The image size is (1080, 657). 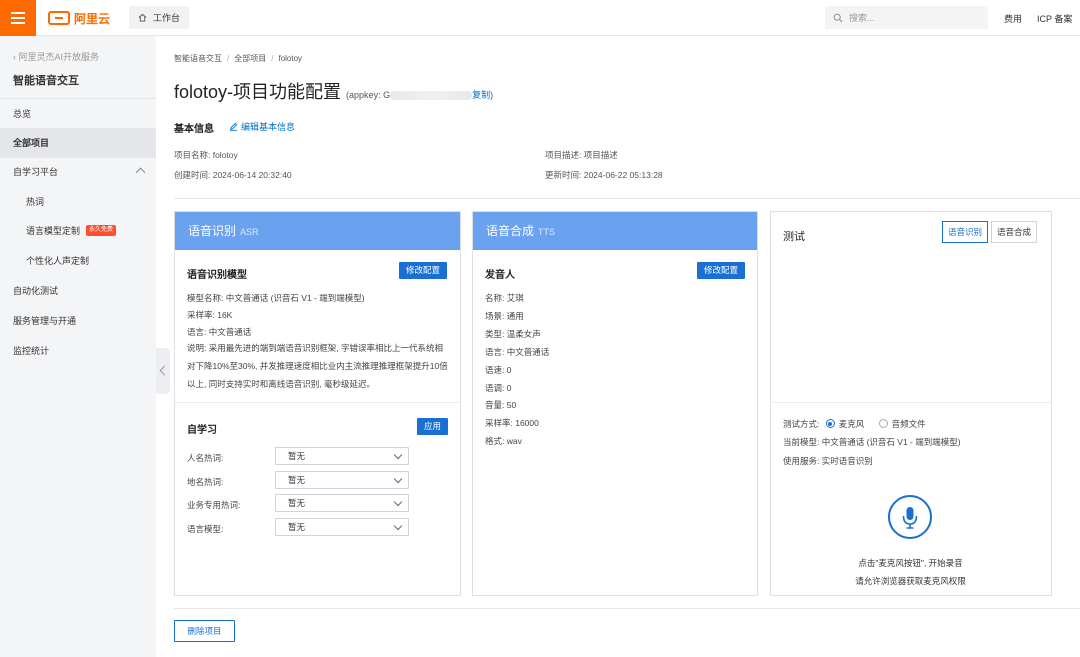 I want to click on select-label: 地名热词:, so click(x=205, y=482).